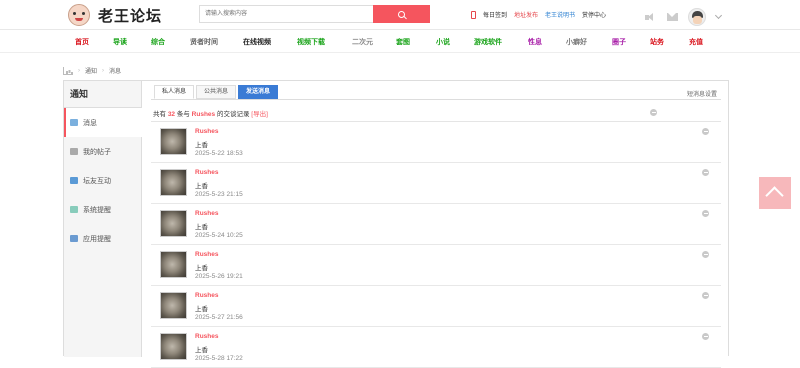  I want to click on sidebar-item-2: 坛友互动, so click(102, 180).